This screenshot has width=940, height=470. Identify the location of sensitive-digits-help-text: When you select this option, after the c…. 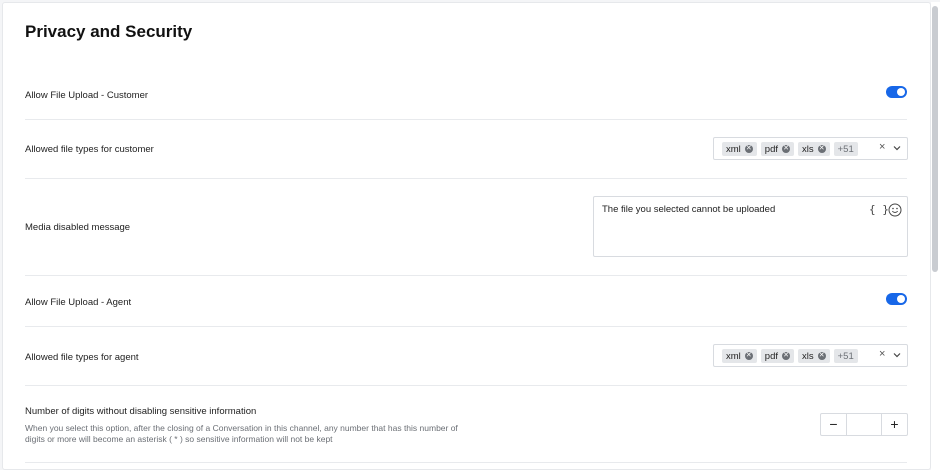
(241, 433).